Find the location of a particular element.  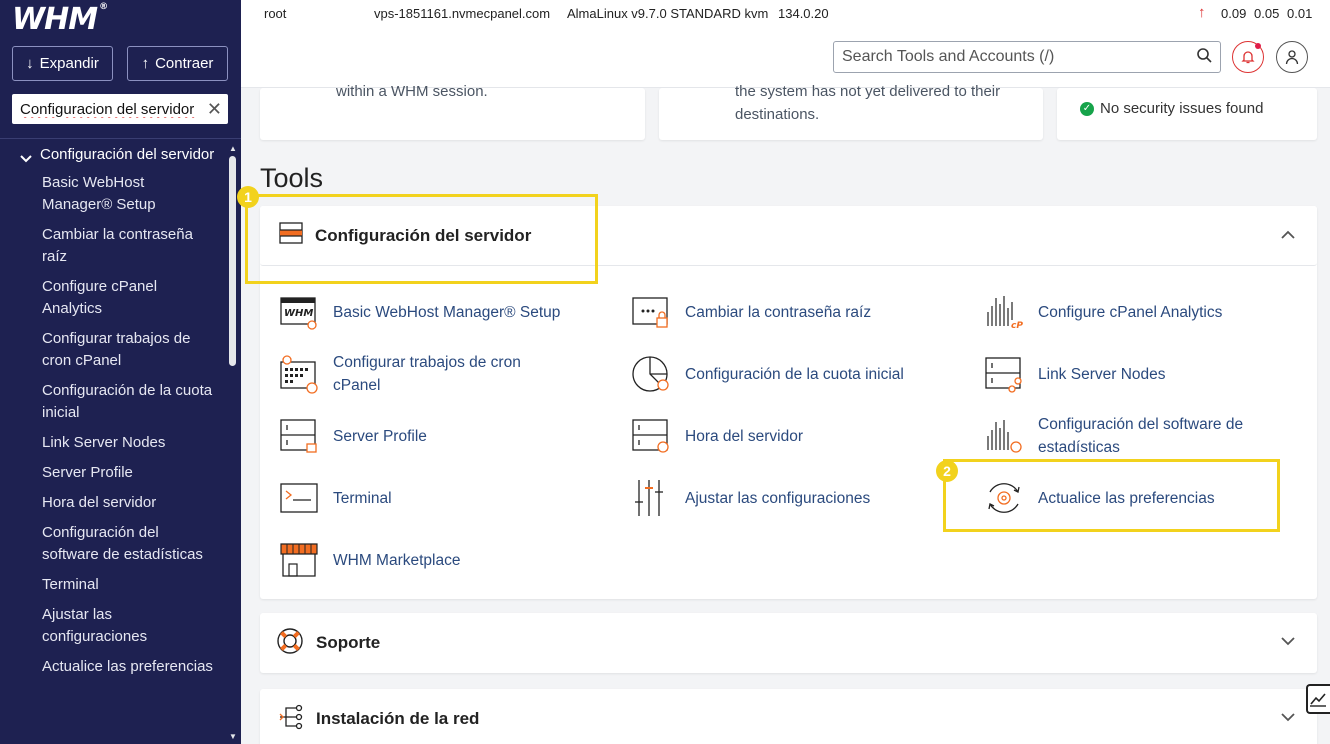

server-profile-icon is located at coordinates (298, 436).